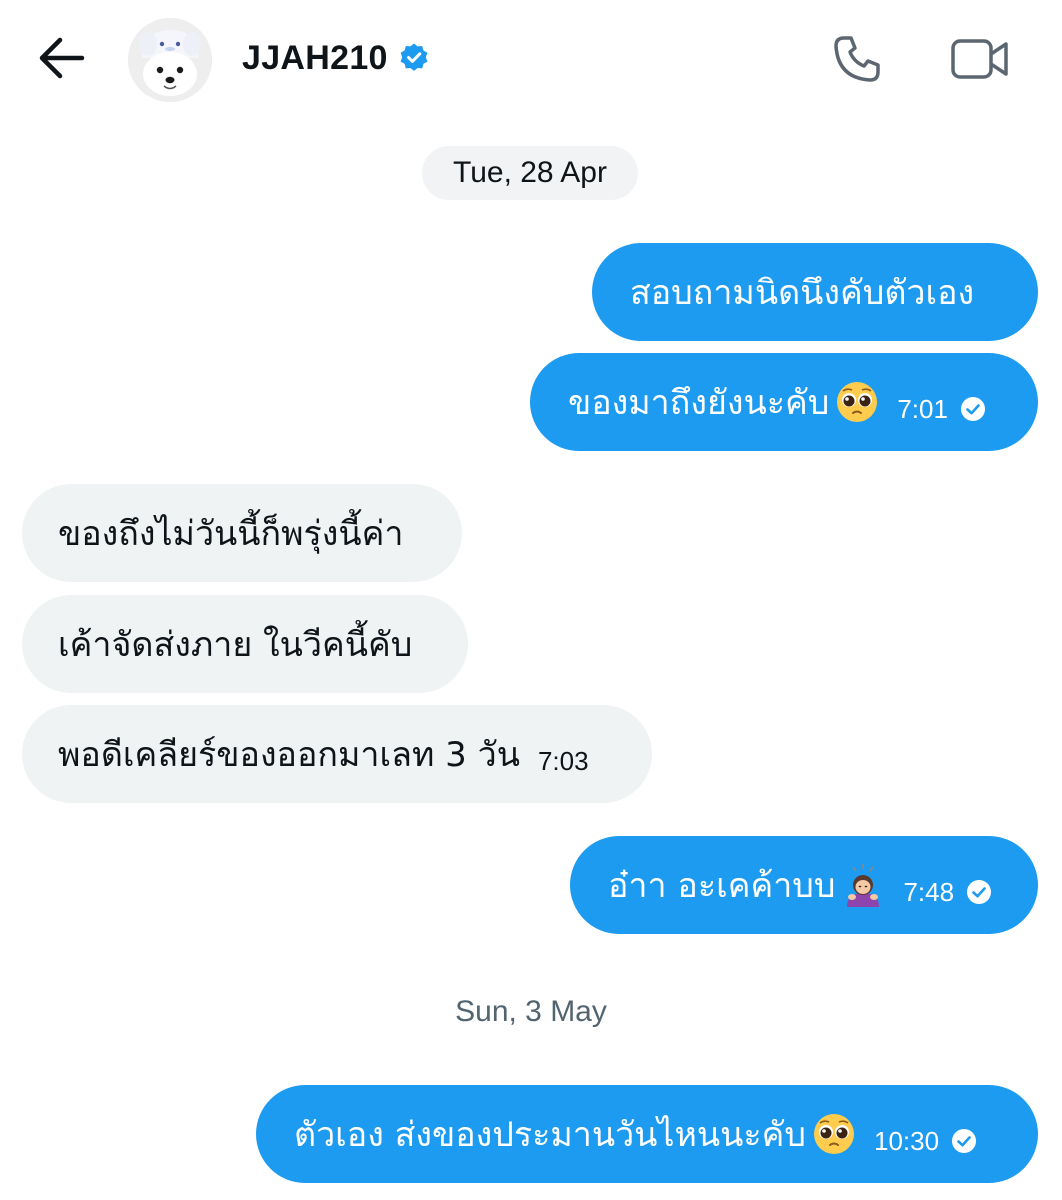 This screenshot has width=1062, height=1200. I want to click on video-icon, so click(979, 59).